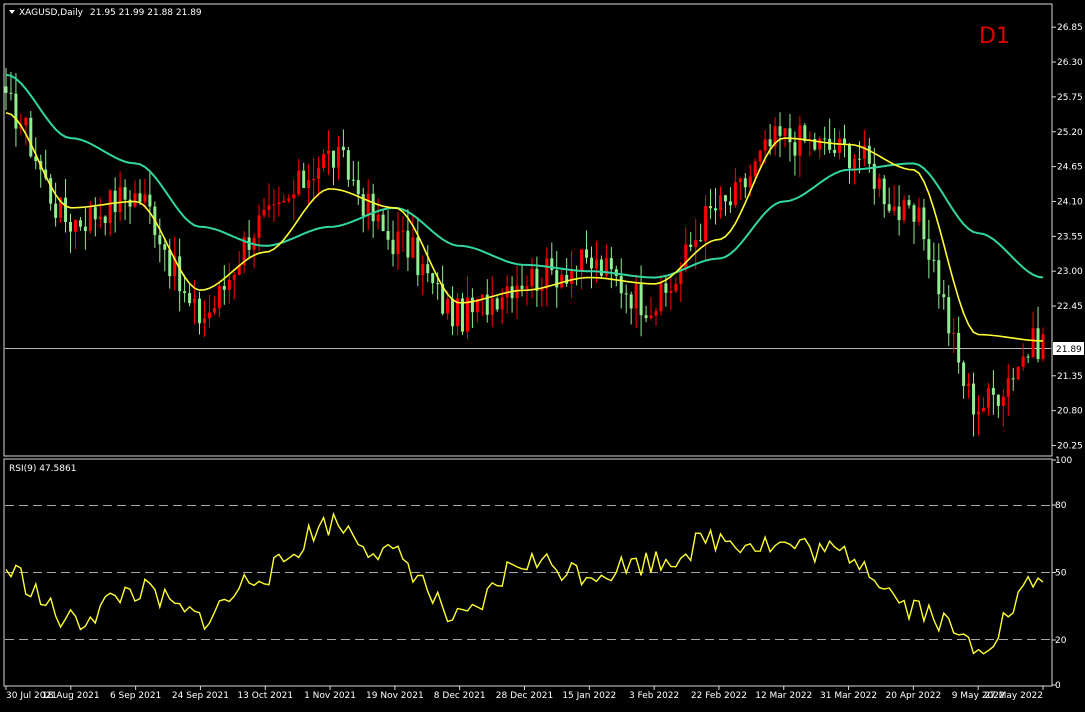 The height and width of the screenshot is (712, 1085). I want to click on time-tick-label: 28 Dec 2021, so click(525, 696).